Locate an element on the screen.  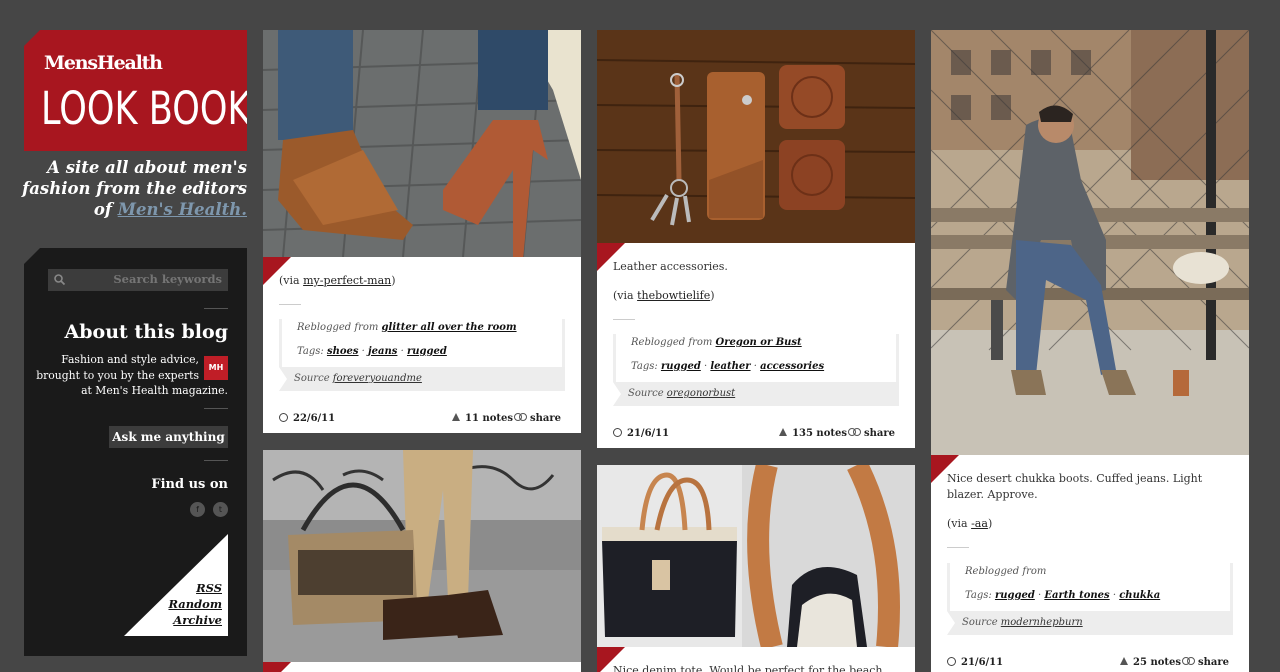
random-link: Random is located at coordinates (195, 604).